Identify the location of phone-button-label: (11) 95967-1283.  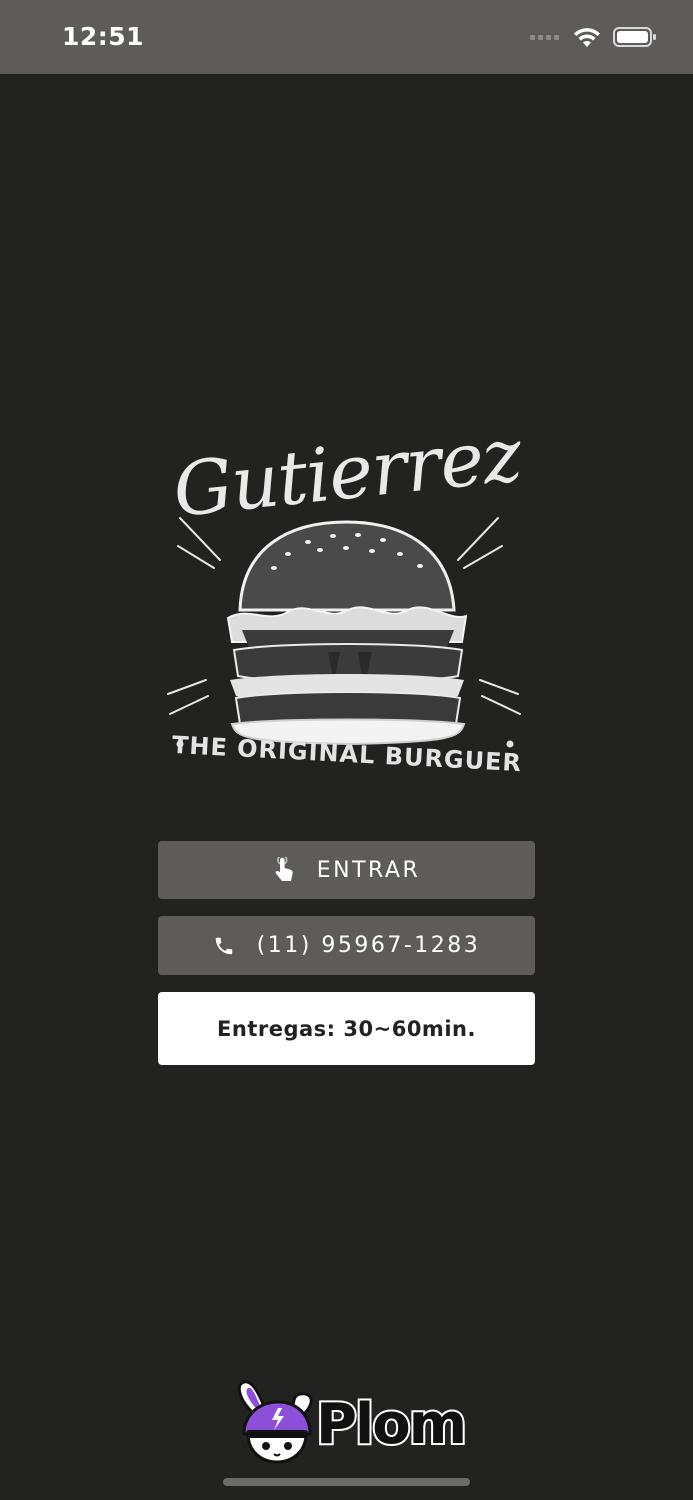
(368, 945).